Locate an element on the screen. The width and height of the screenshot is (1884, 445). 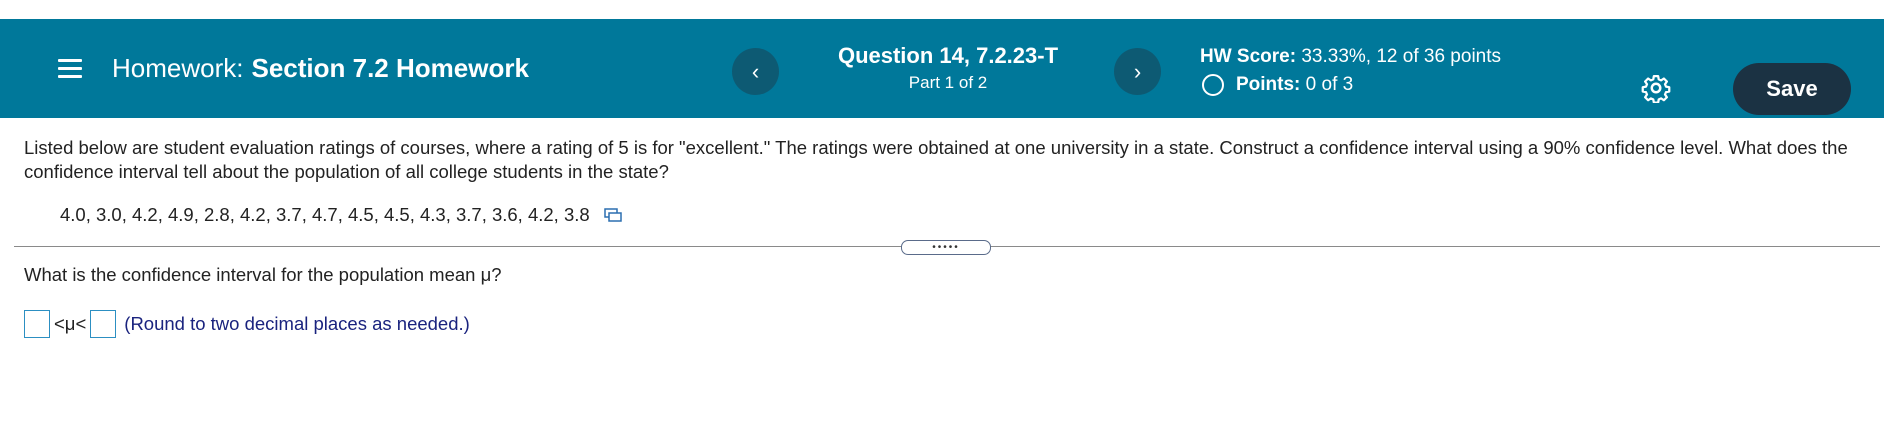
upper-bound-input is located at coordinates (103, 324).